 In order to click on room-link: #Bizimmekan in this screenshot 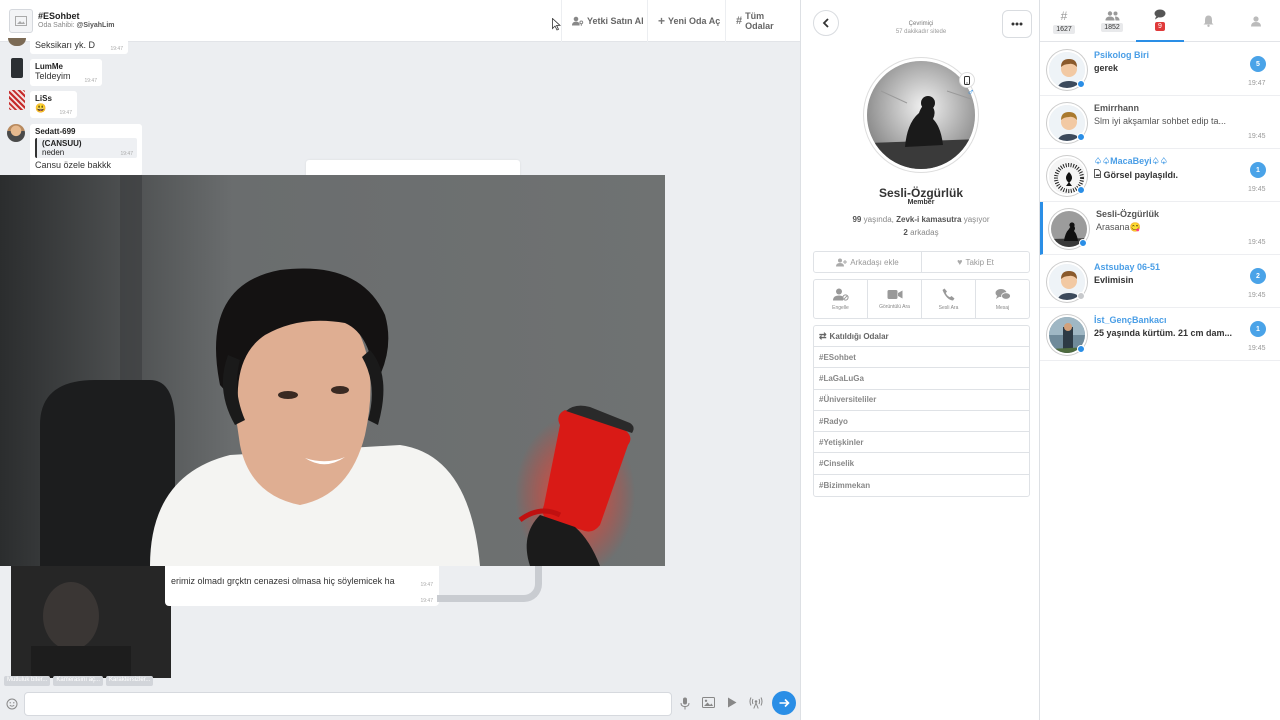, I will do `click(921, 485)`.